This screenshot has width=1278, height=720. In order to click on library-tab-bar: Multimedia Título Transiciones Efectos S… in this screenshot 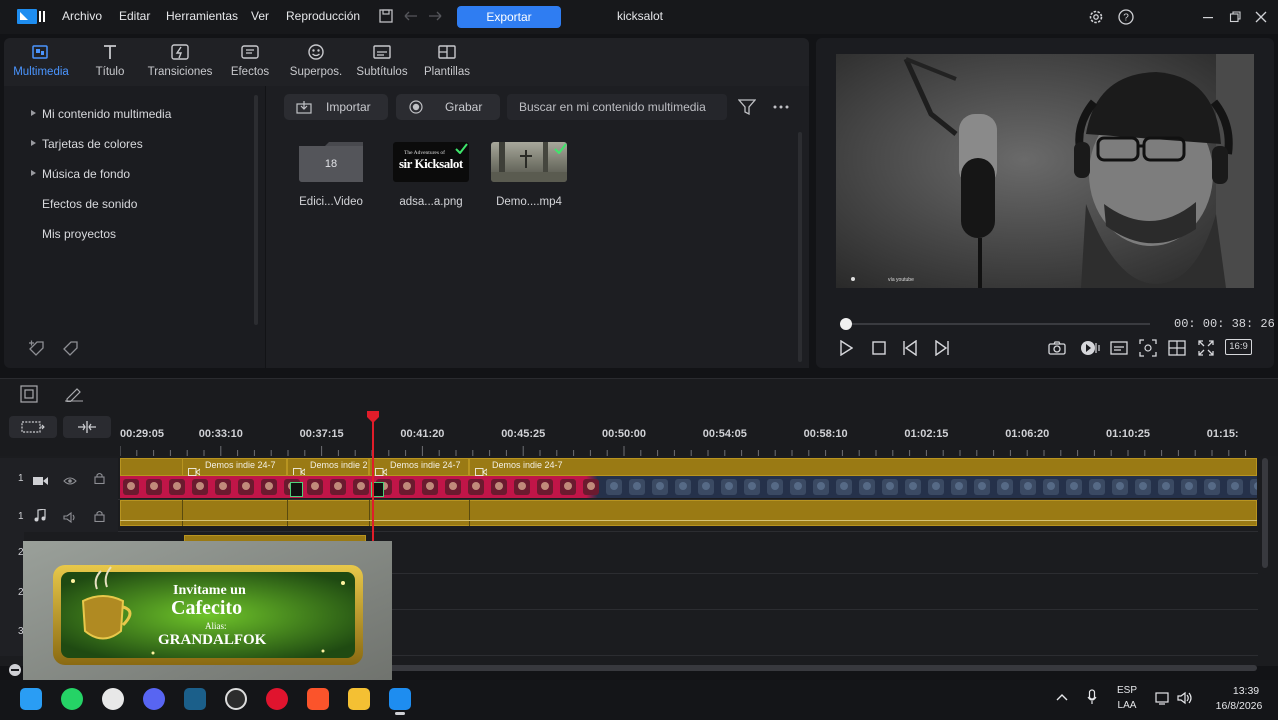, I will do `click(406, 62)`.